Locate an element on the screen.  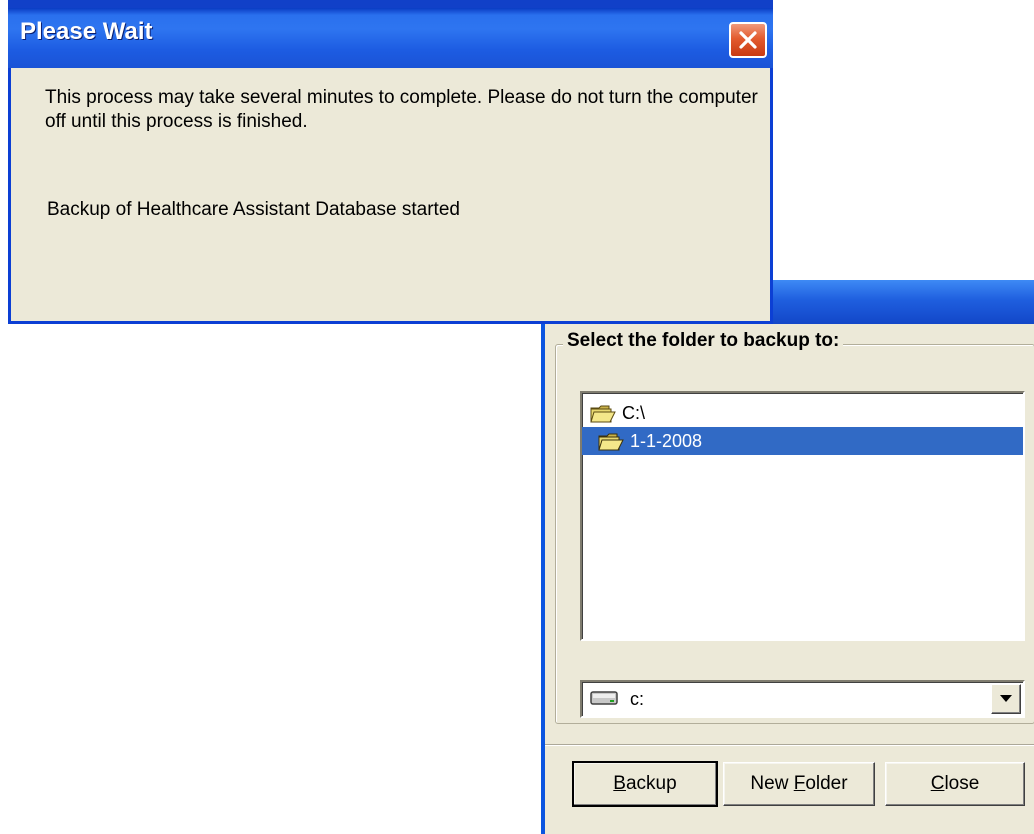
chevron-down-icon is located at coordinates (1006, 698).